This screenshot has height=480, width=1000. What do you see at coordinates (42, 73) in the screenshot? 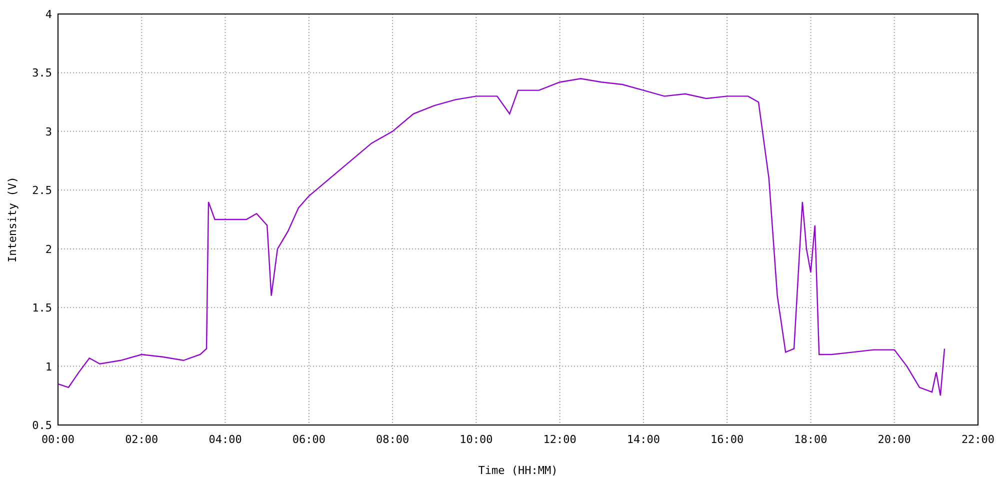
I see `y-tick-label: 3.5` at bounding box center [42, 73].